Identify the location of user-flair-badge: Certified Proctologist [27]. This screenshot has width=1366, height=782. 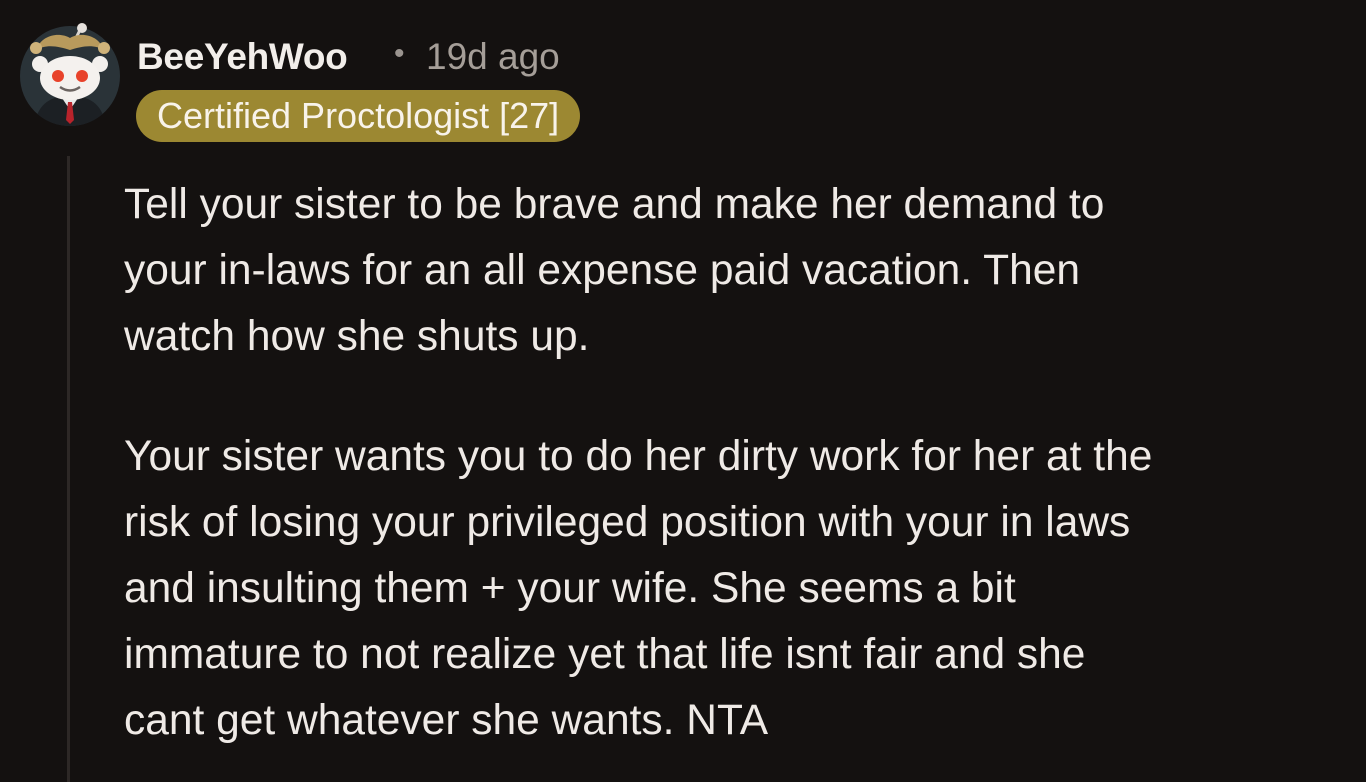
(358, 116).